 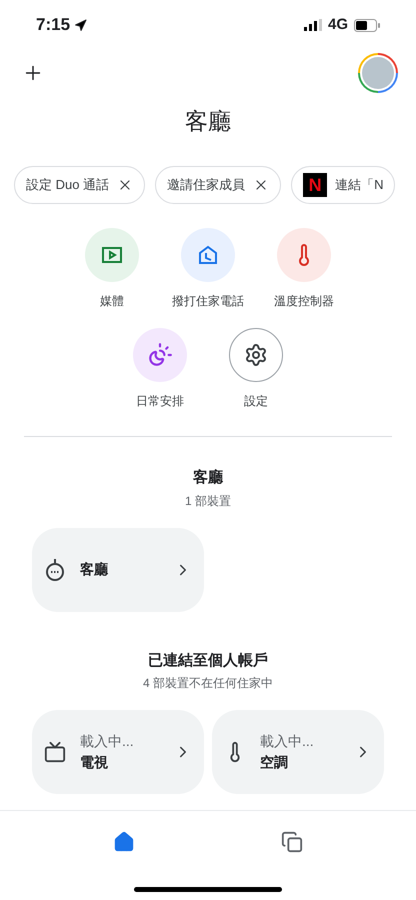 What do you see at coordinates (80, 185) in the screenshot?
I see `suggestion-chip: 設定 Duo 通話` at bounding box center [80, 185].